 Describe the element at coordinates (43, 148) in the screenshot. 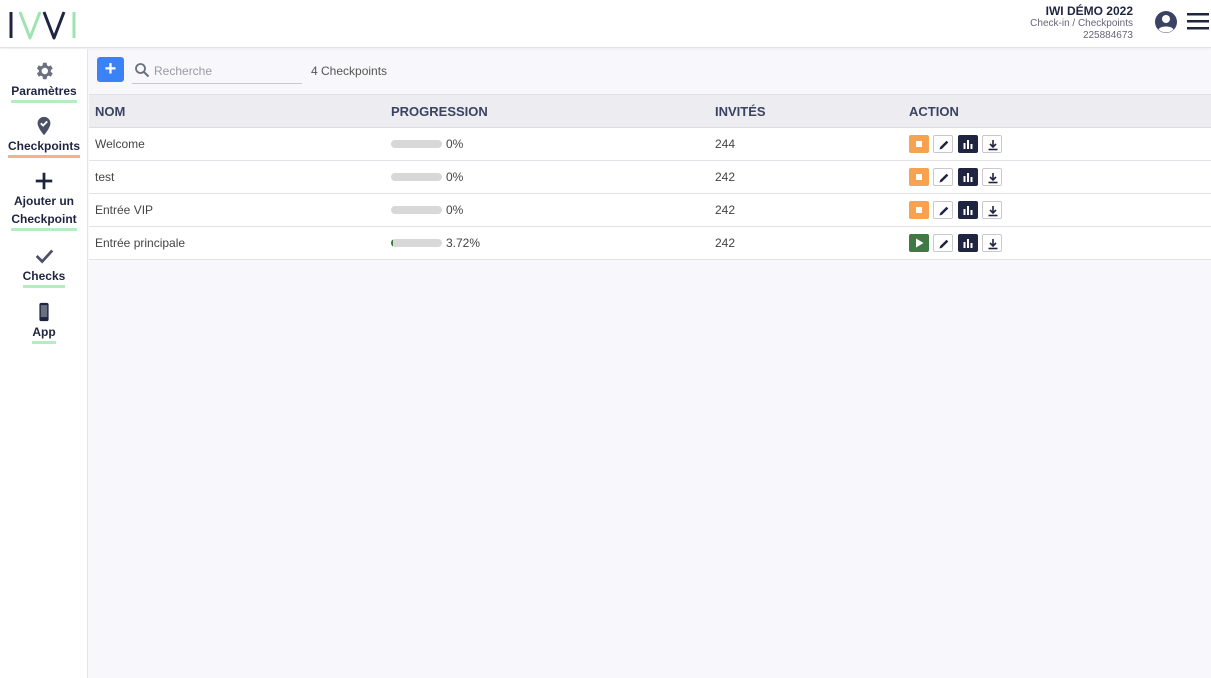

I see `sidebar-label-checkpoints: Checkpoints` at that location.